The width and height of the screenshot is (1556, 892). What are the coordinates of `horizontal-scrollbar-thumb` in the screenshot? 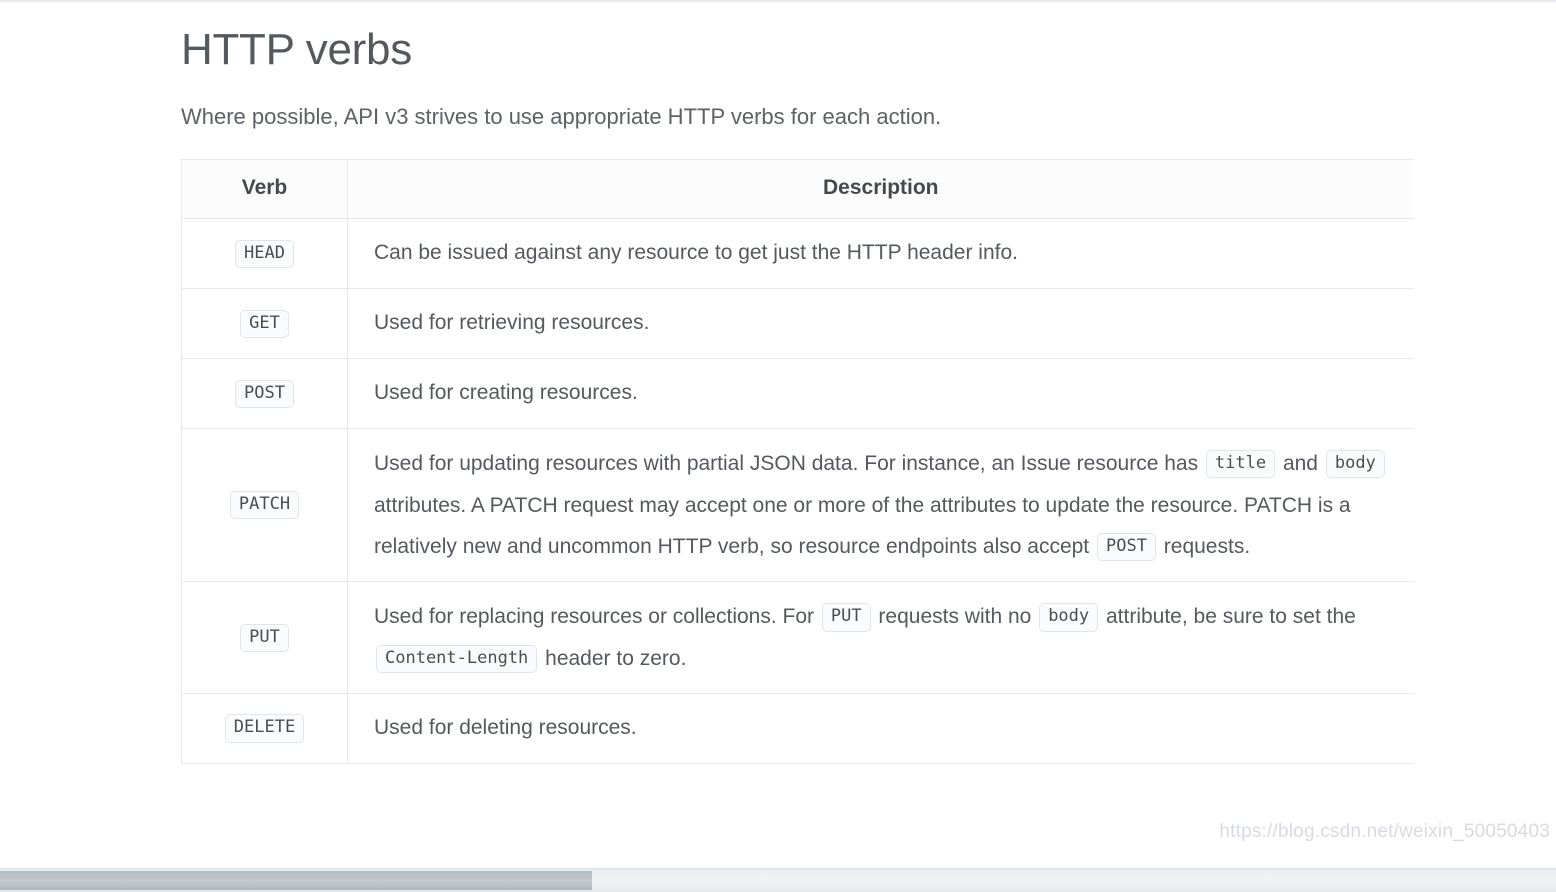 It's located at (296, 880).